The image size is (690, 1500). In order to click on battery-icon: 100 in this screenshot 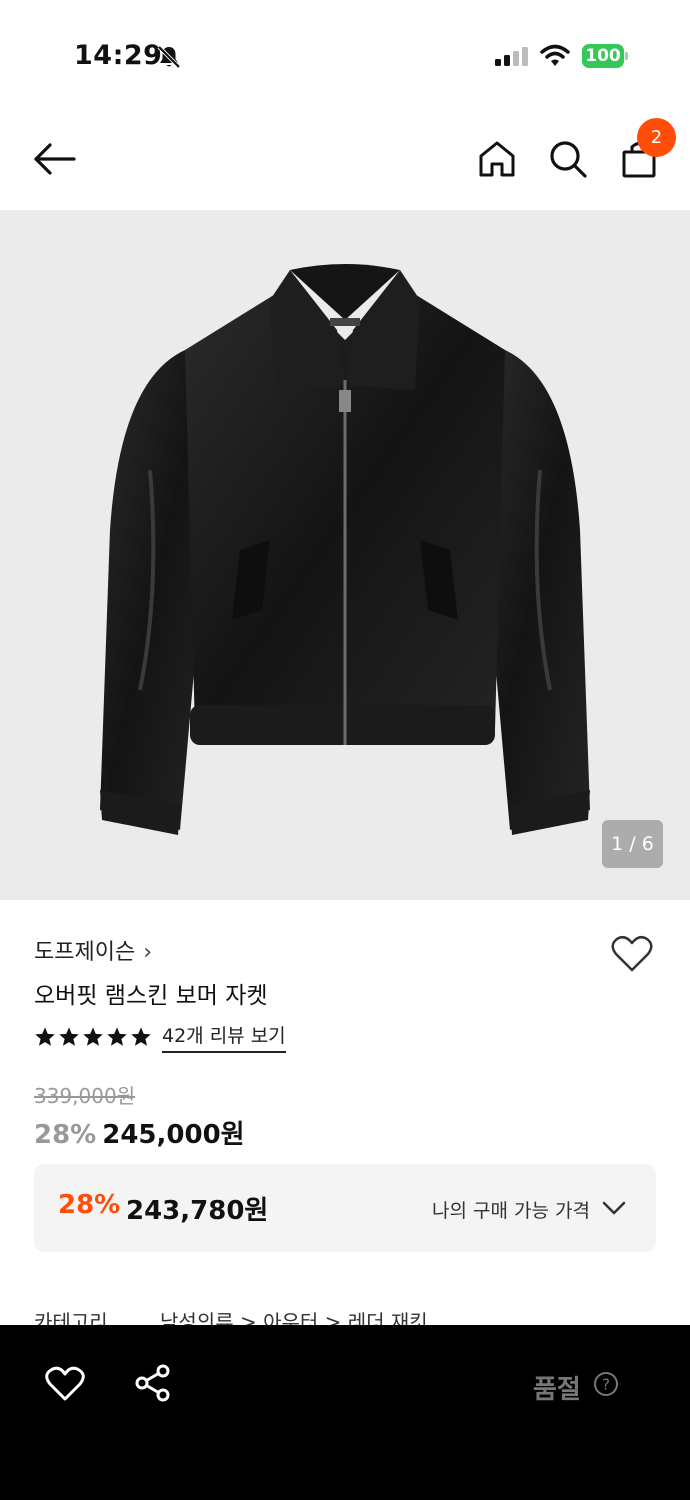, I will do `click(605, 56)`.